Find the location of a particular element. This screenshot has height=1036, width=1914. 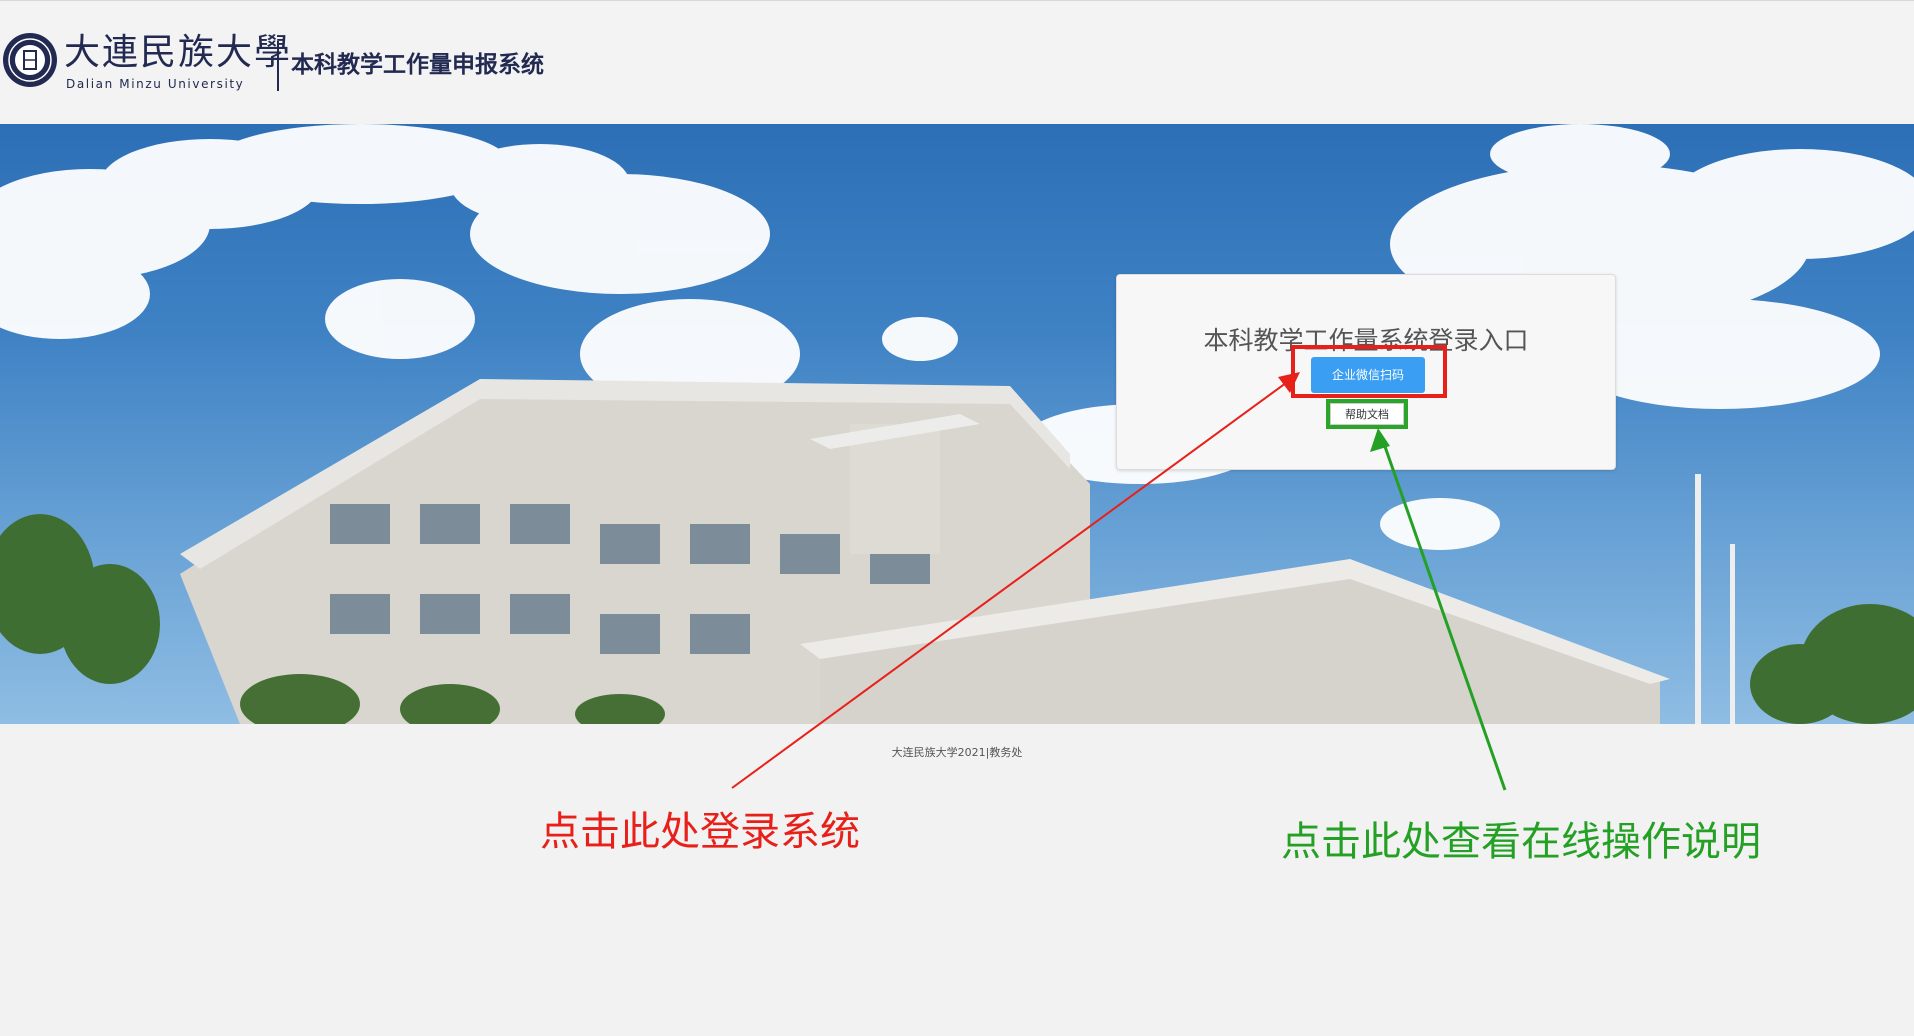

university-logo-name: 大連民族大學 is located at coordinates (178, 52).